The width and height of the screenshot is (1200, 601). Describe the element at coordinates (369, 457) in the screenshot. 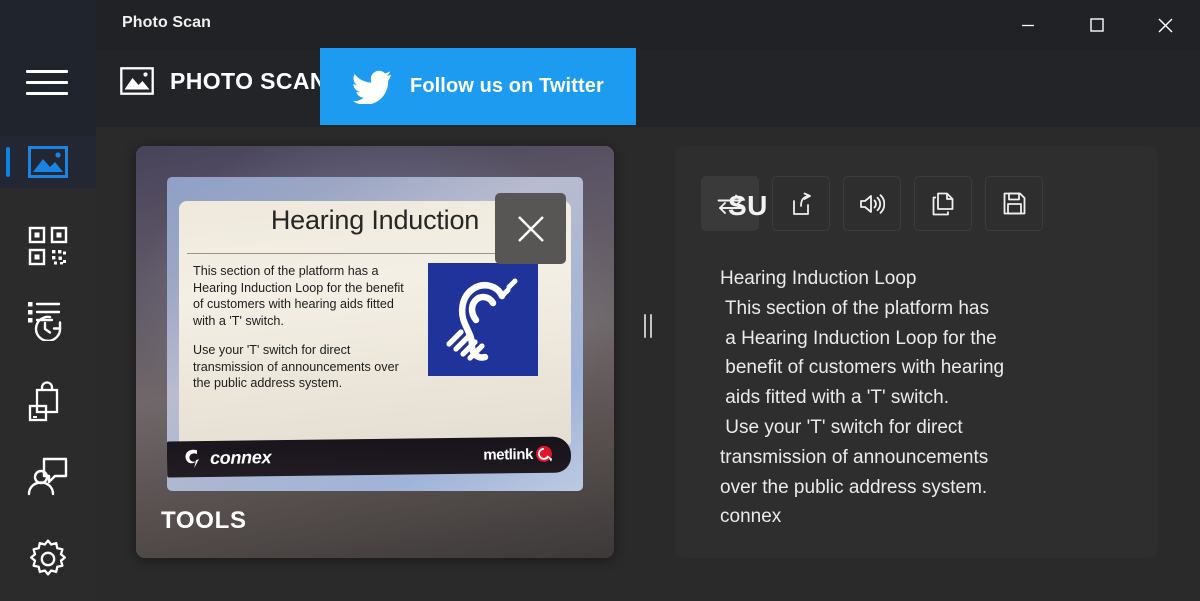

I see `sign-brand-bar: connex metlink` at that location.